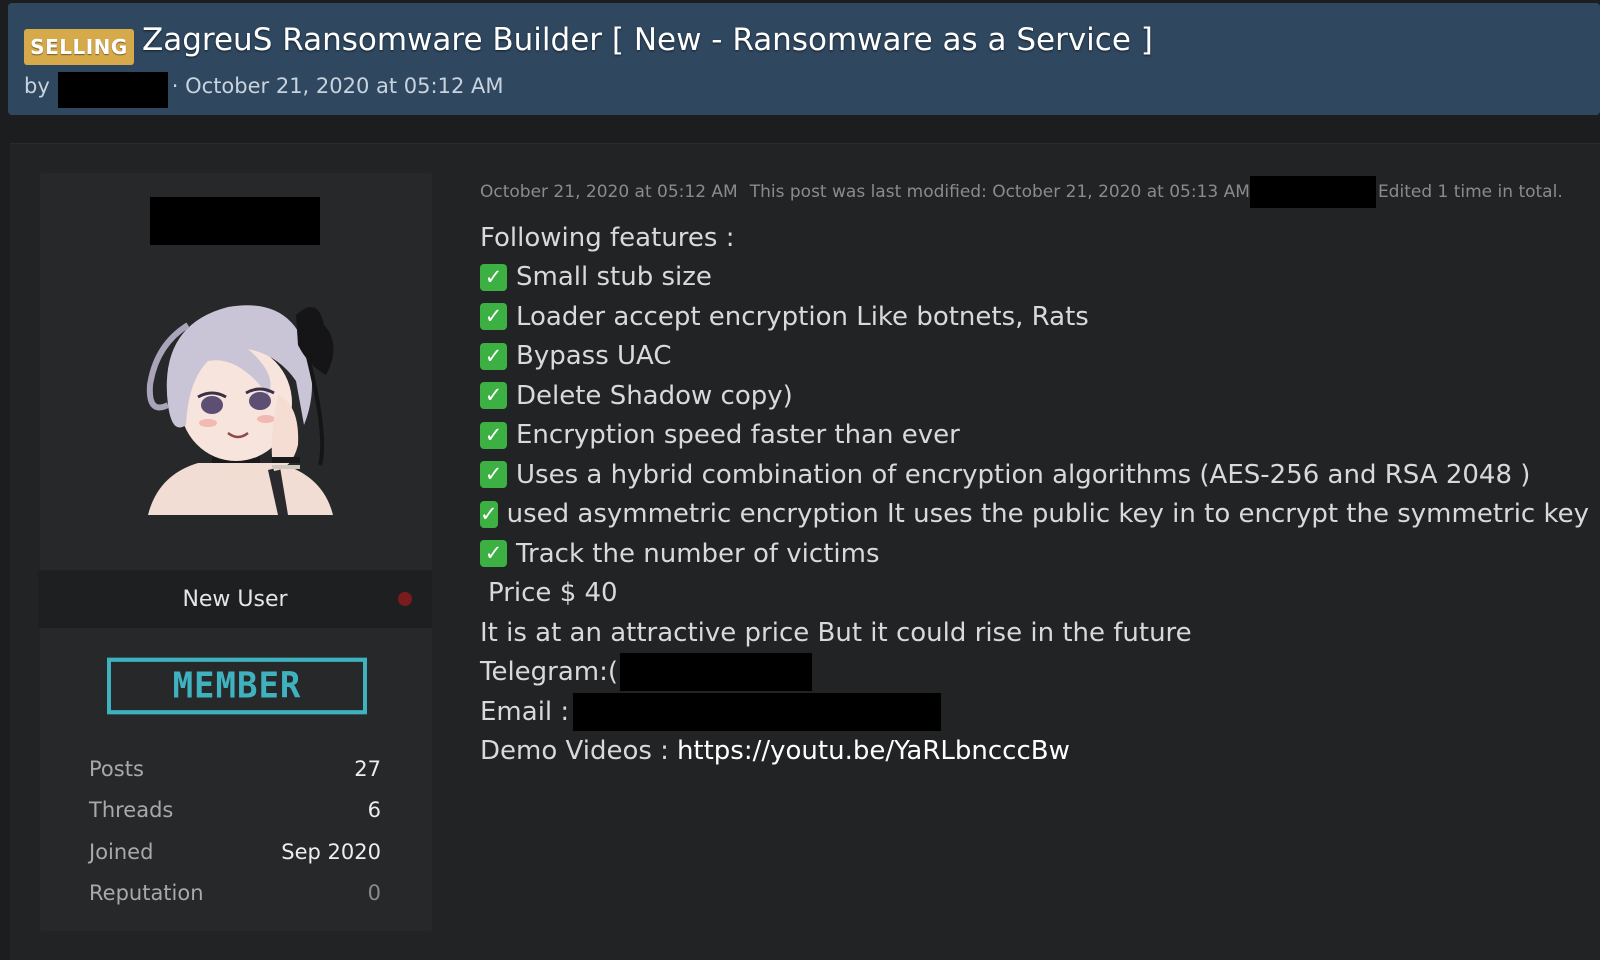  I want to click on by-label: by, so click(37, 86).